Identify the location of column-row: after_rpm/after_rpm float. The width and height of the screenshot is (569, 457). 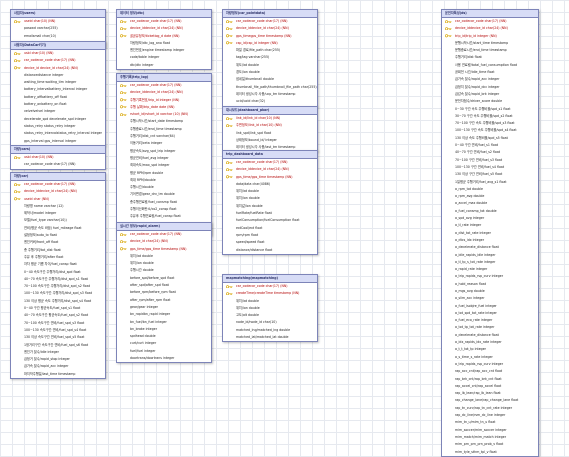
(164, 300).